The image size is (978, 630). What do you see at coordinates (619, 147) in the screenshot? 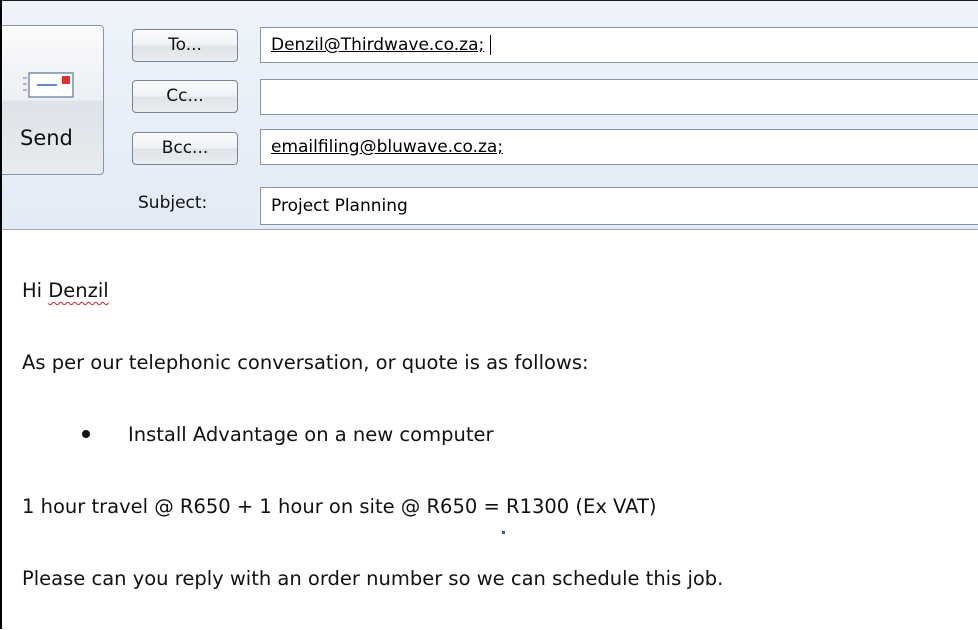
I see `bcc-field: emailfiling@bluwave.co.za;` at bounding box center [619, 147].